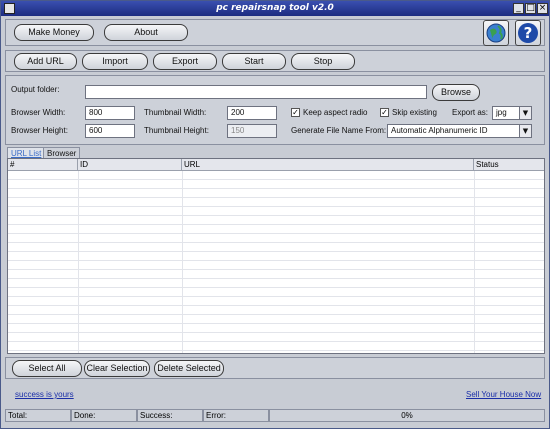 The width and height of the screenshot is (550, 429). Describe the element at coordinates (256, 92) in the screenshot. I see `output-folder-input` at that location.